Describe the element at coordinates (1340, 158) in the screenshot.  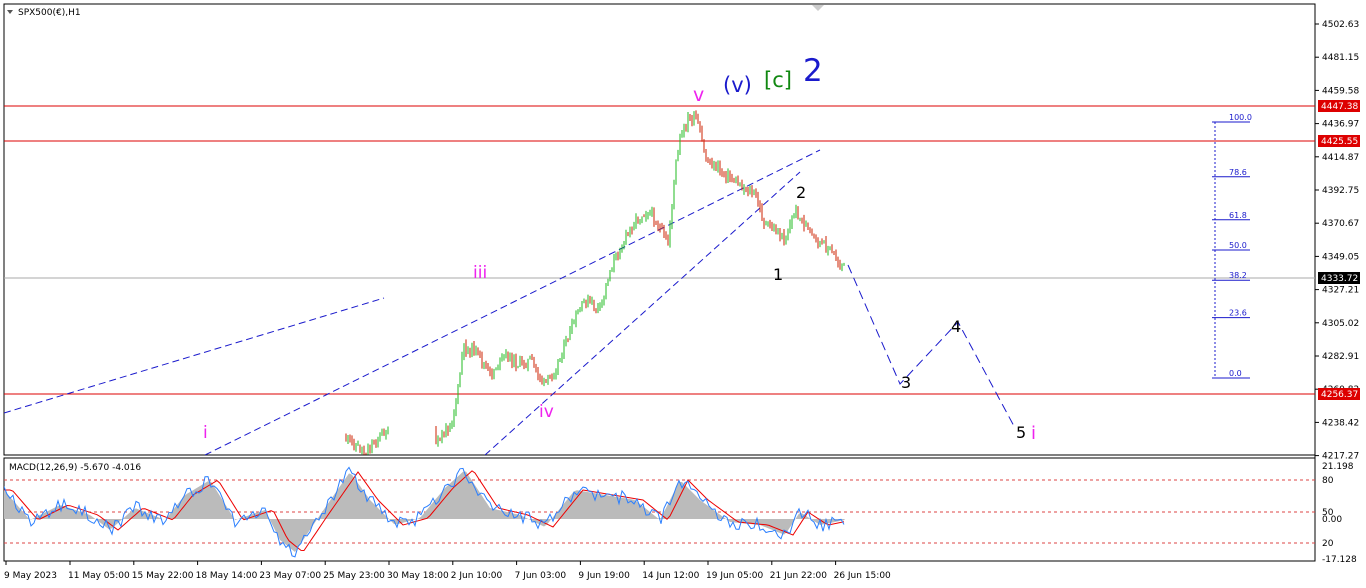
I see `price-tick-label: 4414.87` at that location.